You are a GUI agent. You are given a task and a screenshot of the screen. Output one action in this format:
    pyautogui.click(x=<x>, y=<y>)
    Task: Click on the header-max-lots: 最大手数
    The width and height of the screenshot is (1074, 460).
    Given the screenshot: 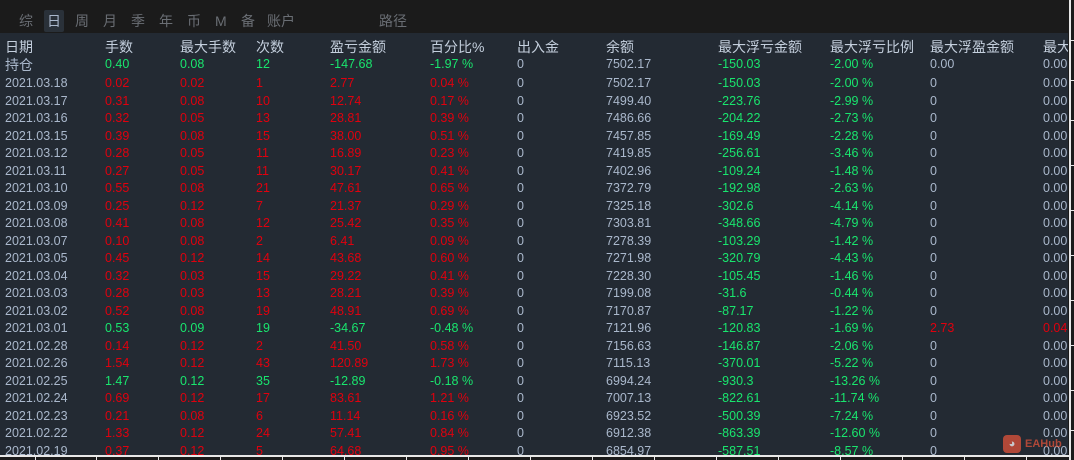 What is the action you would take?
    pyautogui.click(x=208, y=47)
    